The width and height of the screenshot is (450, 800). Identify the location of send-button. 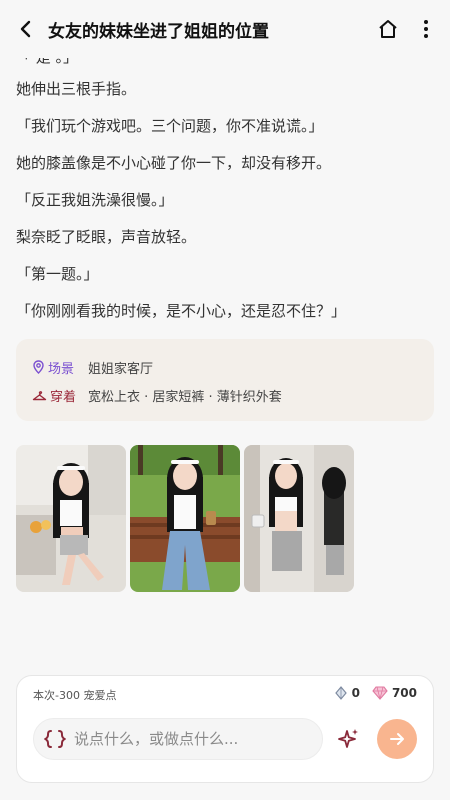
(397, 739).